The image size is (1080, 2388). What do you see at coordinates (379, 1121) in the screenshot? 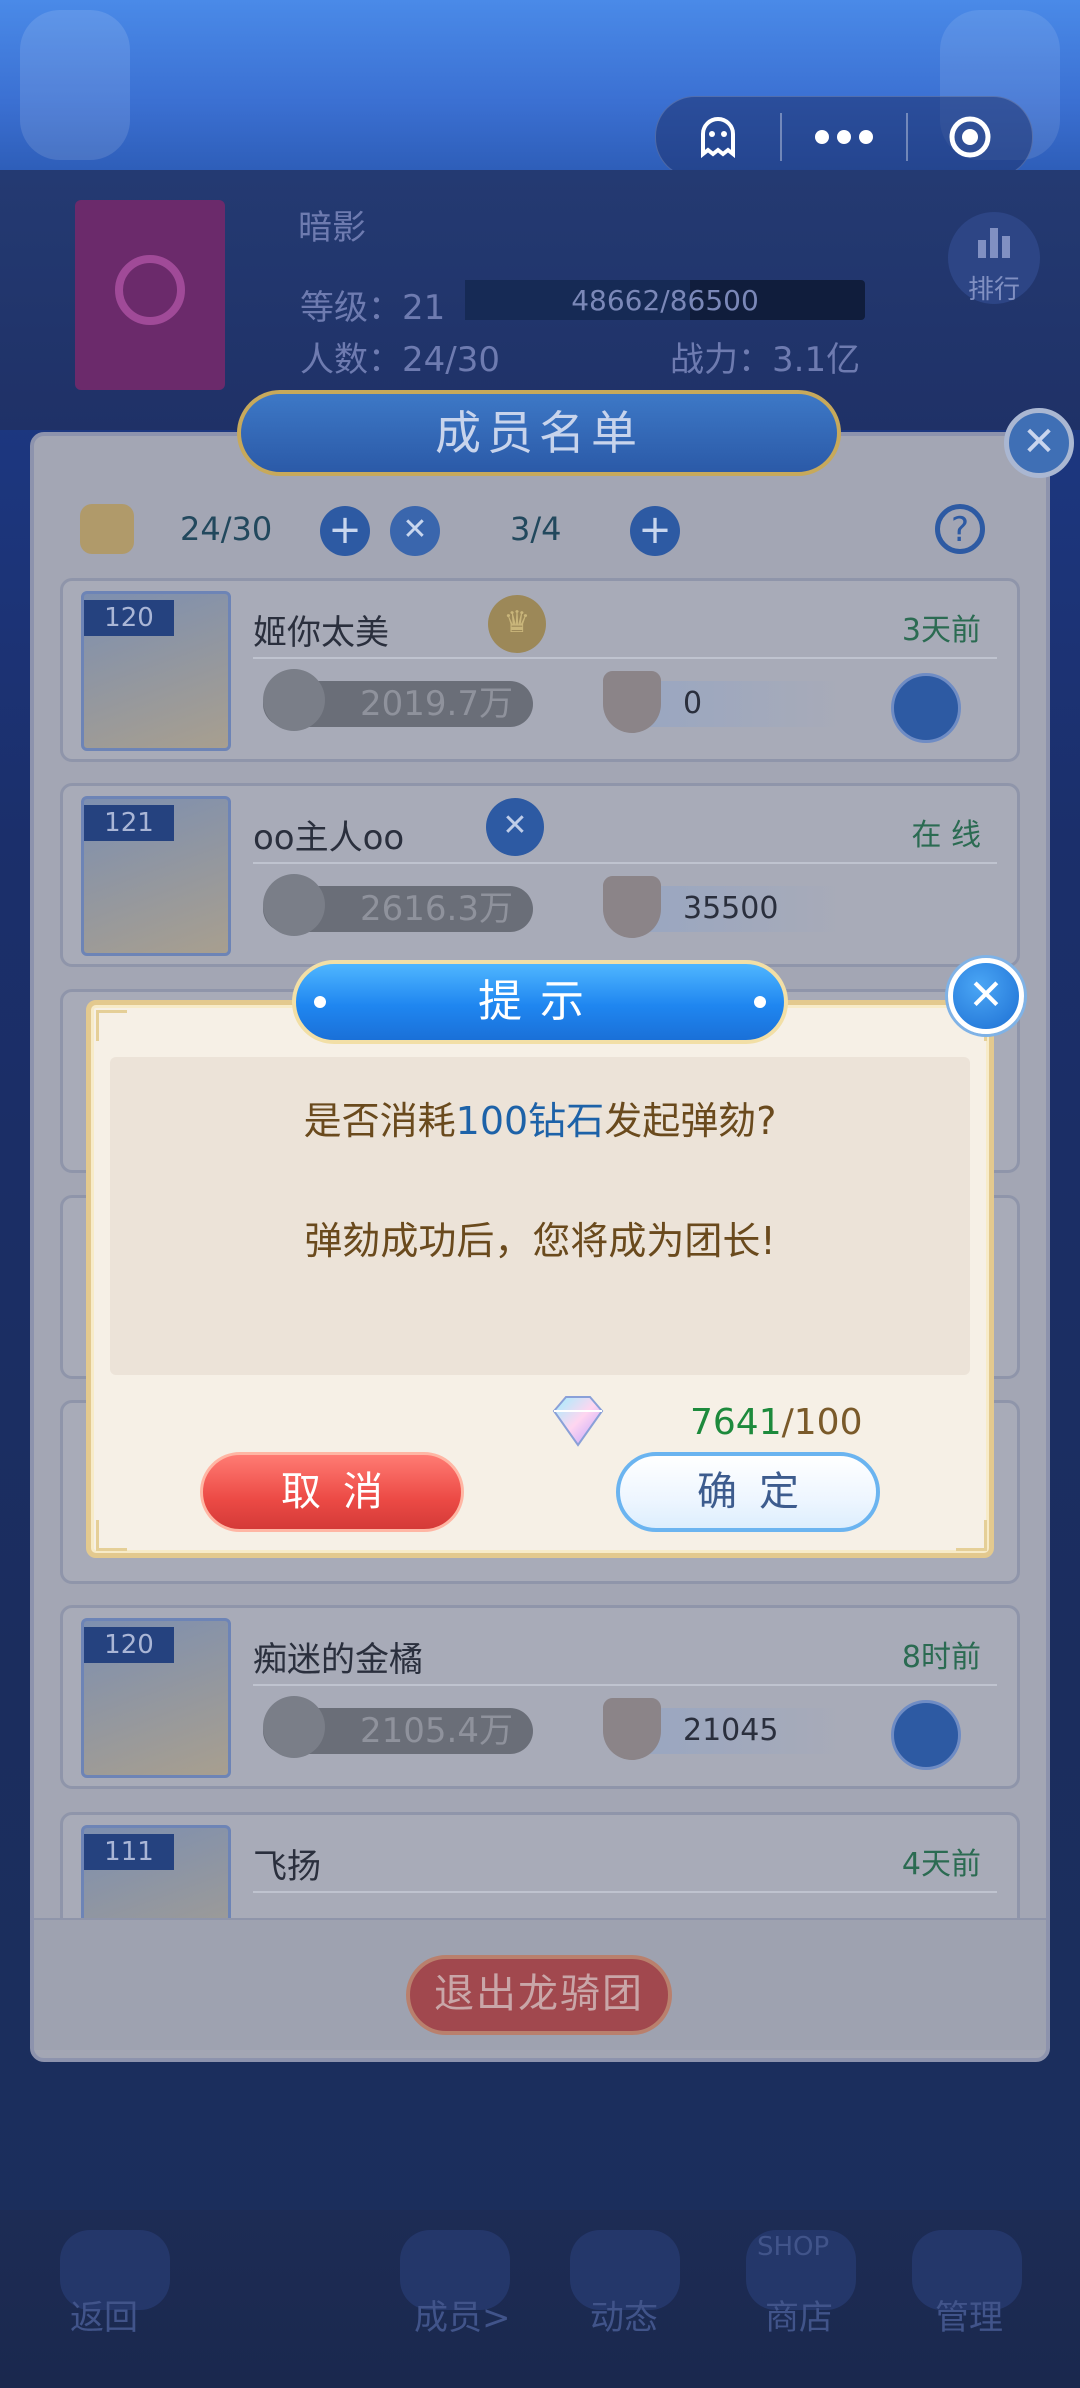
I see `line1-prefix: 是否消耗` at bounding box center [379, 1121].